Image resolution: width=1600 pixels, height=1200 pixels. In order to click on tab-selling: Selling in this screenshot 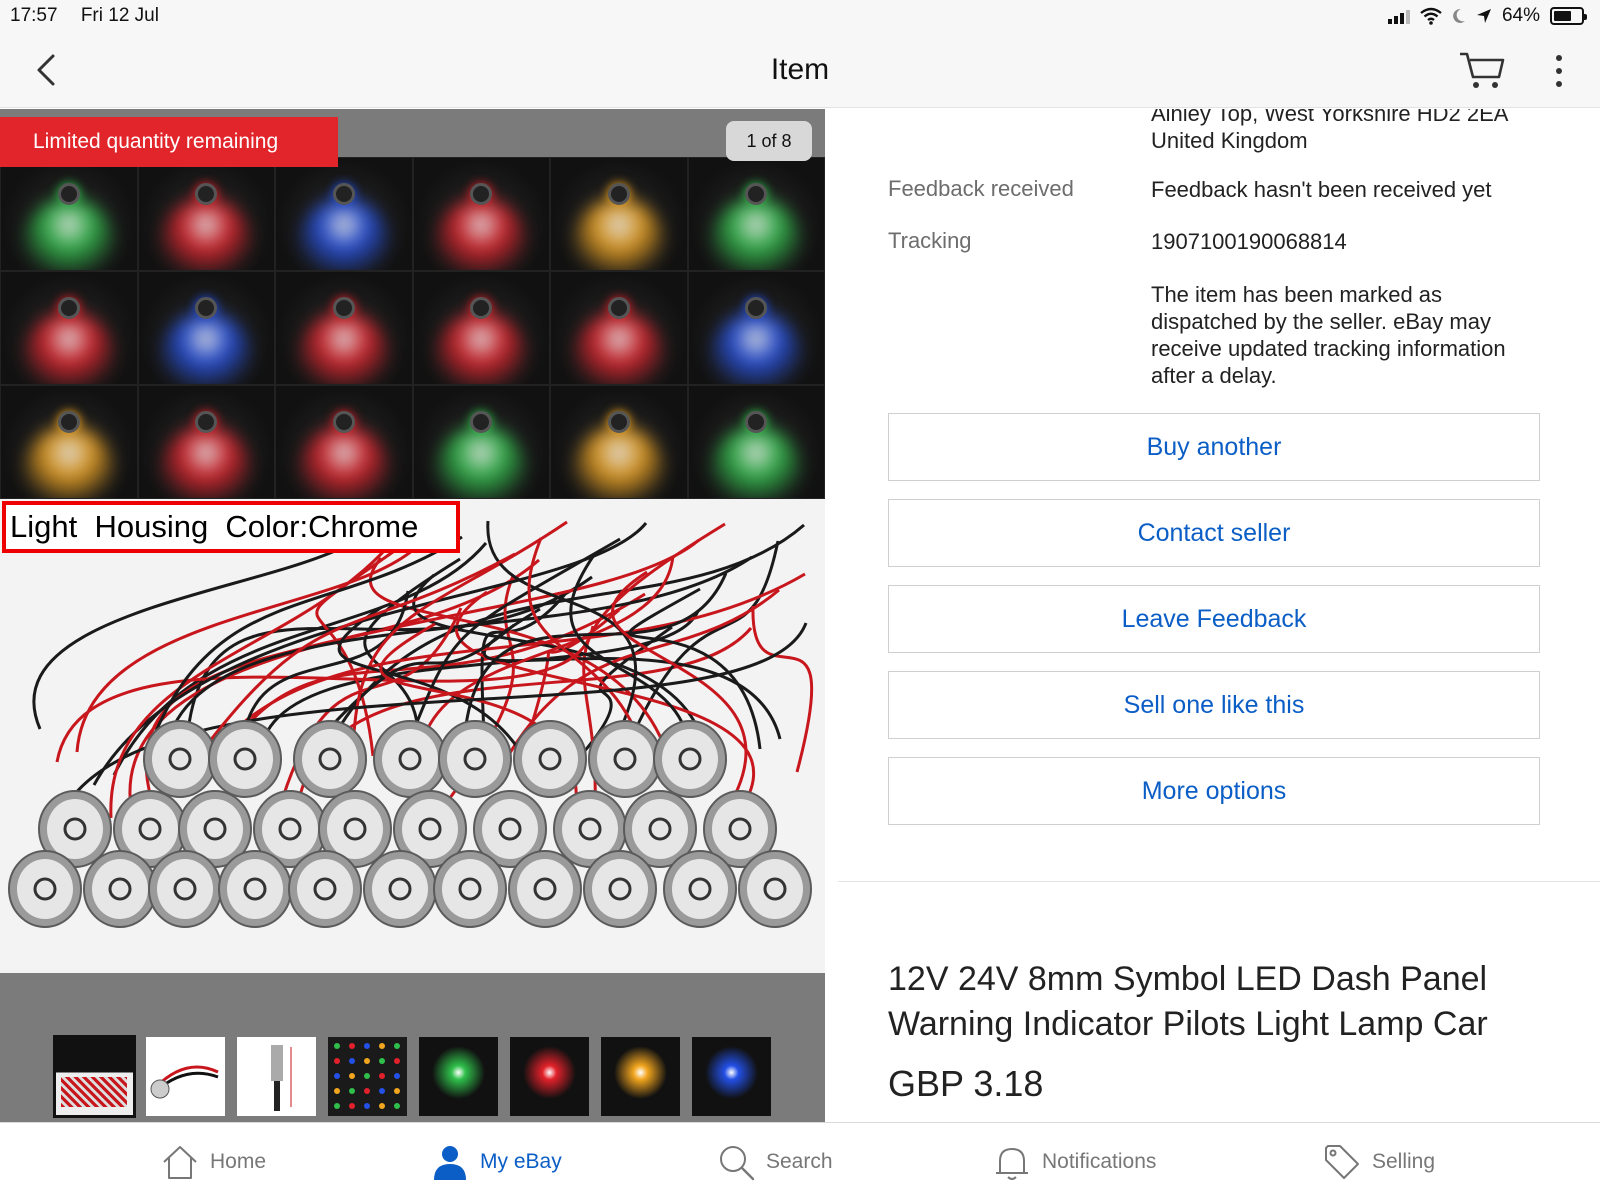, I will do `click(1378, 1161)`.